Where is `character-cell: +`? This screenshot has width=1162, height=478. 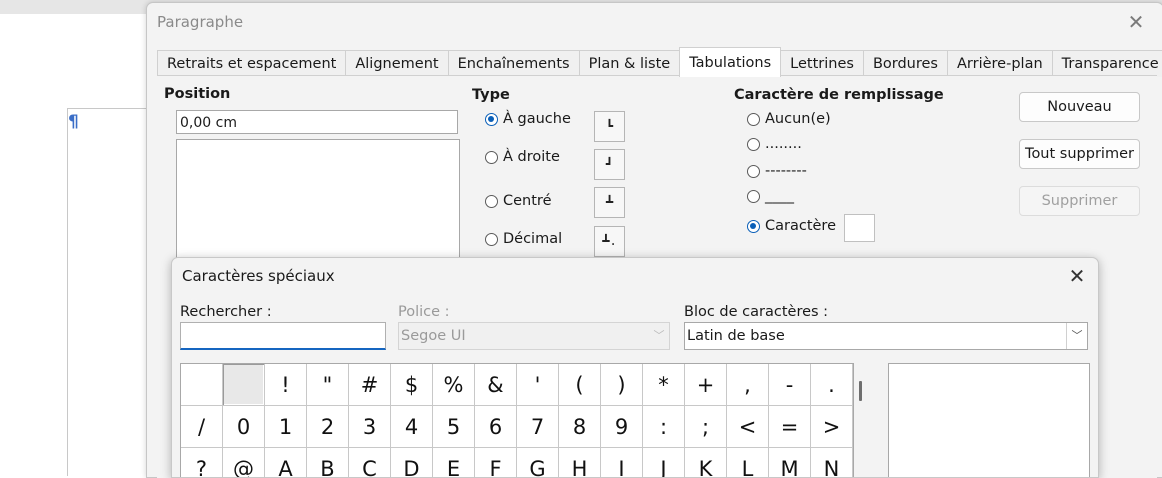
character-cell: + is located at coordinates (706, 385).